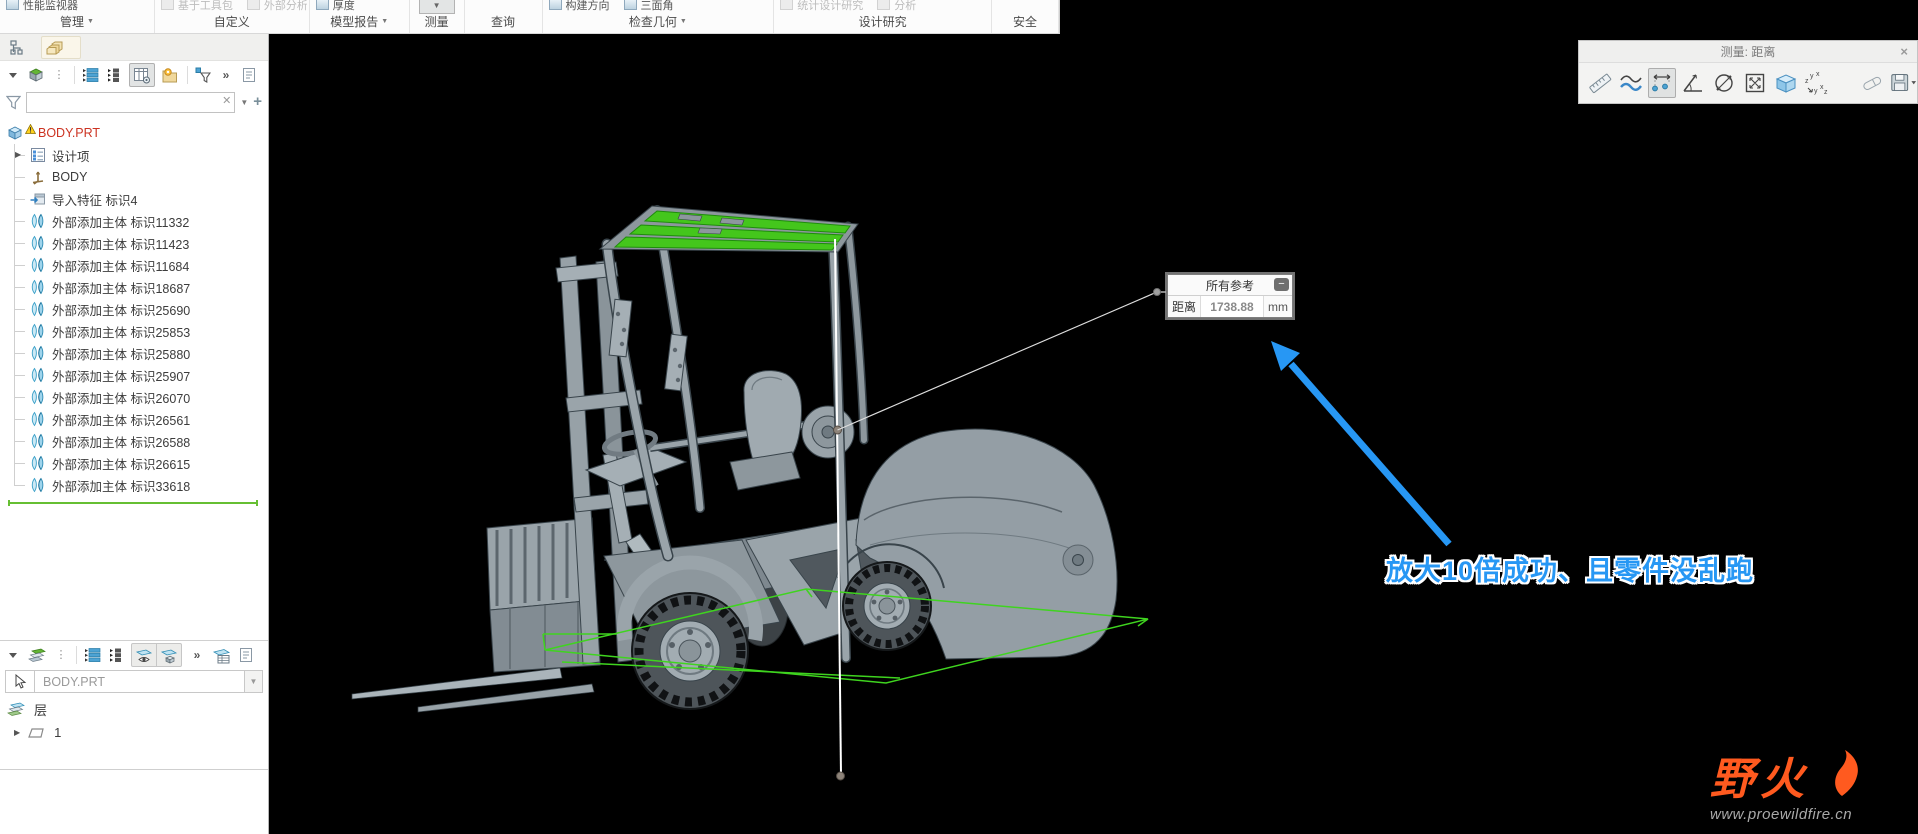 Image resolution: width=1918 pixels, height=834 pixels. Describe the element at coordinates (171, 75) in the screenshot. I see `folder-settings-button` at that location.